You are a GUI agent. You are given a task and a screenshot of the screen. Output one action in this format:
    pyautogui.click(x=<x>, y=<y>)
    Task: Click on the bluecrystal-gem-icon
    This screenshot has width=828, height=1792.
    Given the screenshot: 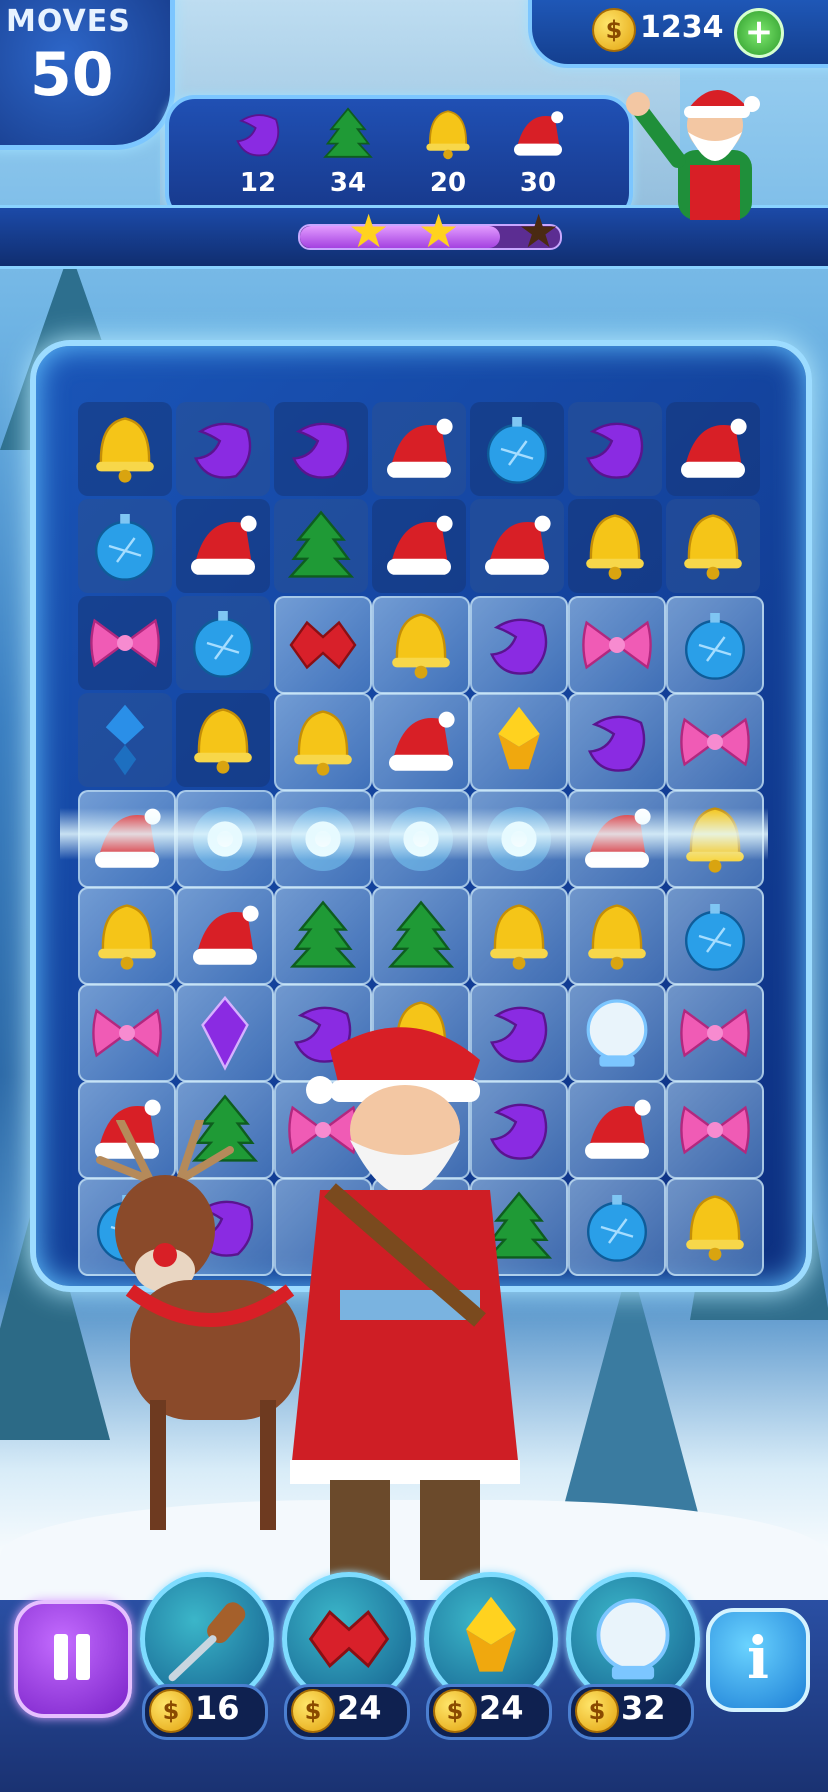 What is the action you would take?
    pyautogui.click(x=125, y=740)
    